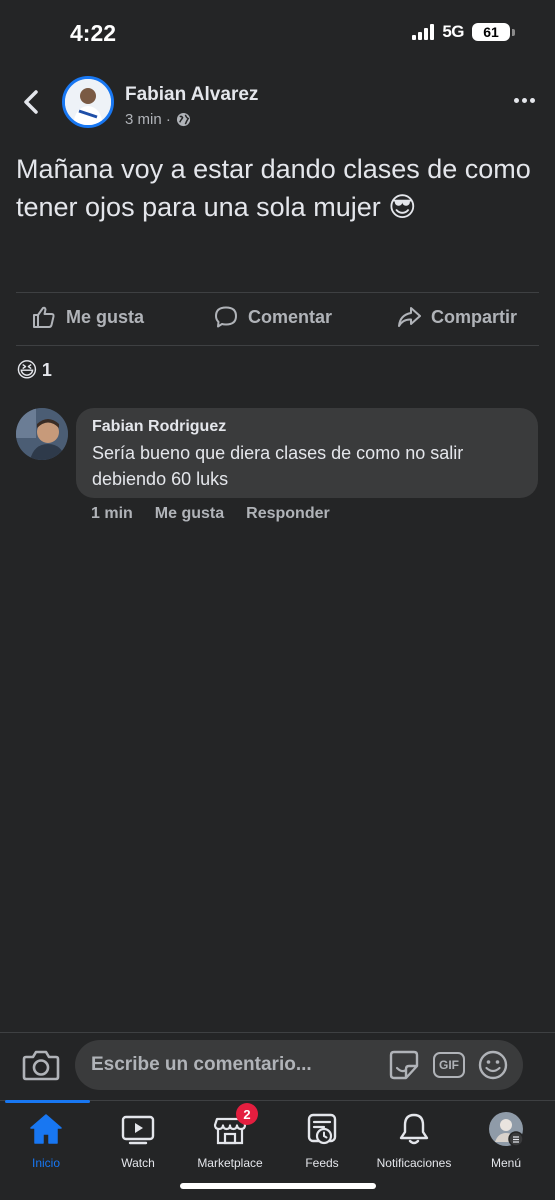 The width and height of the screenshot is (555, 1200). I want to click on battery-level: 61, so click(491, 32).